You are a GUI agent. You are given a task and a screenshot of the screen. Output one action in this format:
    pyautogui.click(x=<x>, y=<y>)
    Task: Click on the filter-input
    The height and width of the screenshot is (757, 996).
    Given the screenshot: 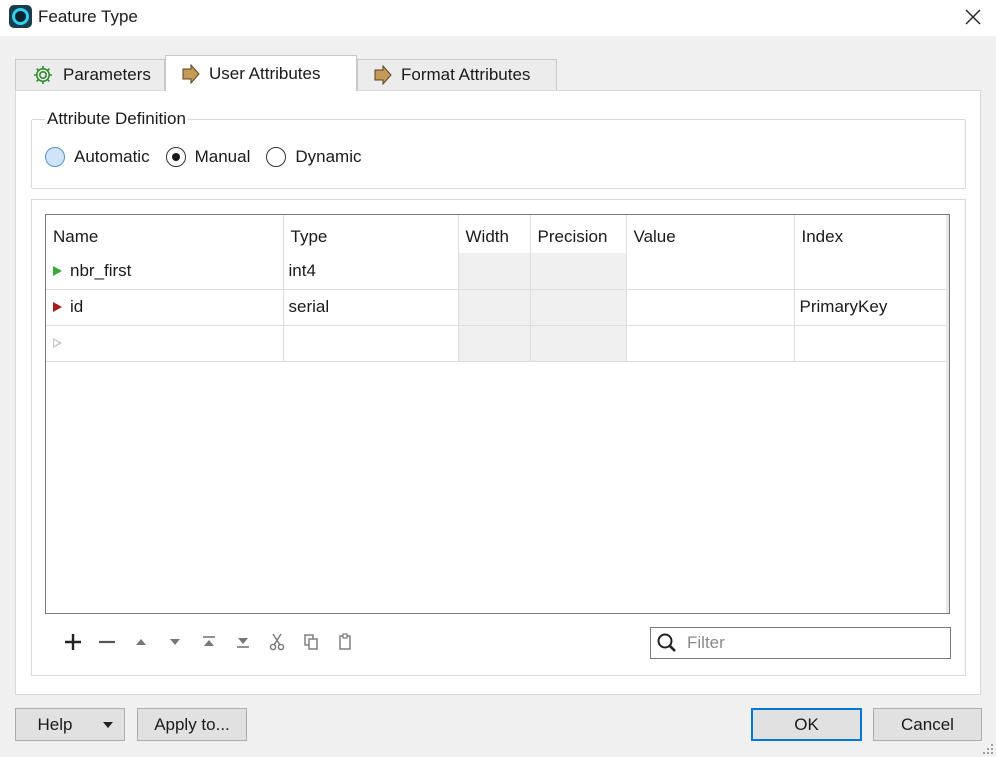 What is the action you would take?
    pyautogui.click(x=810, y=643)
    